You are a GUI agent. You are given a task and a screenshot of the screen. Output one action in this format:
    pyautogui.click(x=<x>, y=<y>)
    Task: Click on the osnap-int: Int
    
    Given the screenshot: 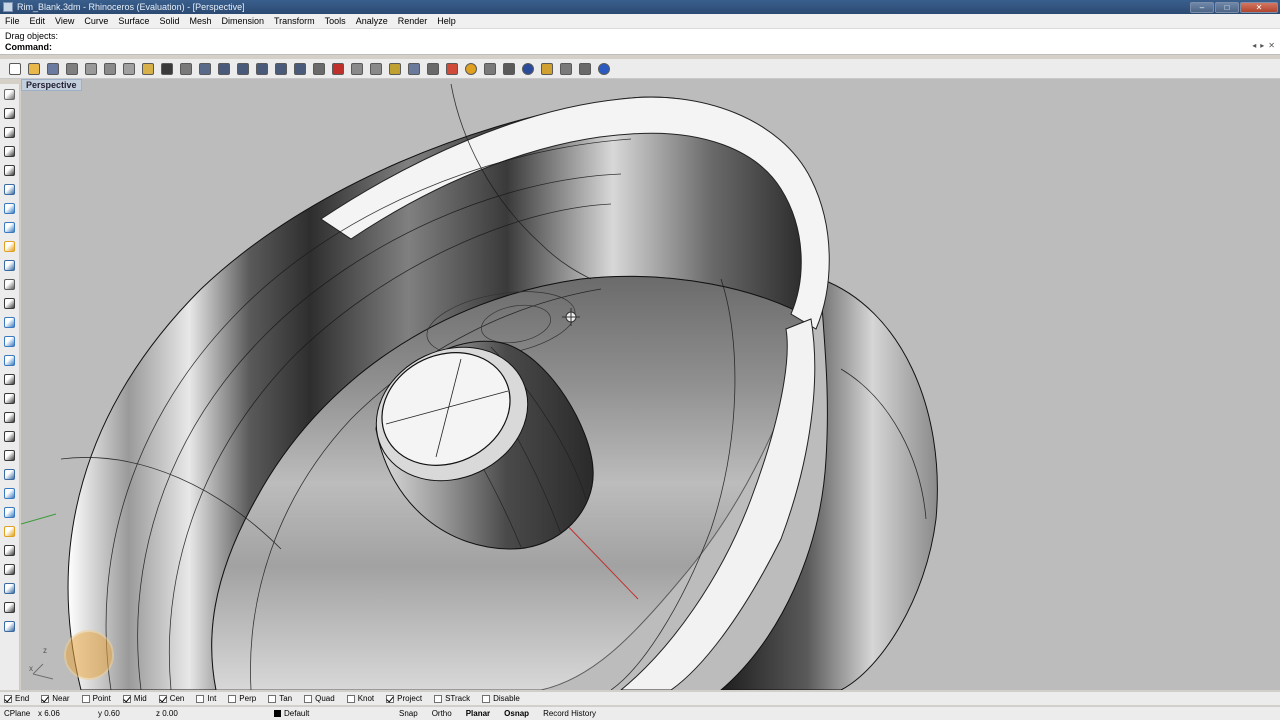 What is the action you would take?
    pyautogui.click(x=206, y=698)
    